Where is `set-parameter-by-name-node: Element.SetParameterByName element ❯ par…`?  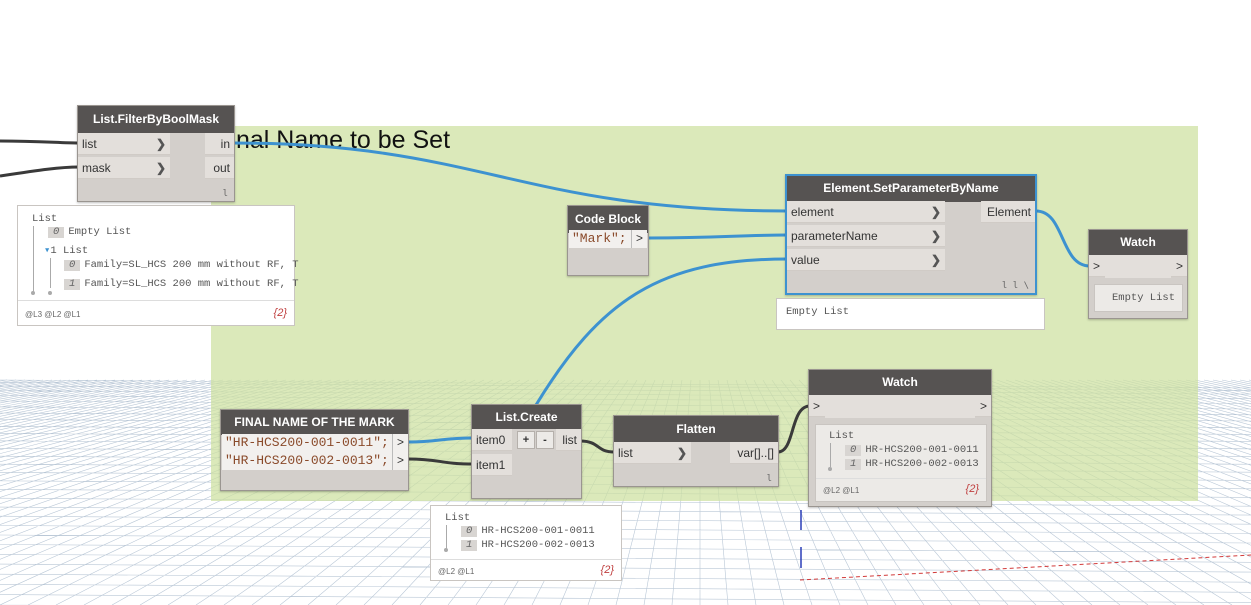 set-parameter-by-name-node: Element.SetParameterByName element ❯ par… is located at coordinates (911, 234).